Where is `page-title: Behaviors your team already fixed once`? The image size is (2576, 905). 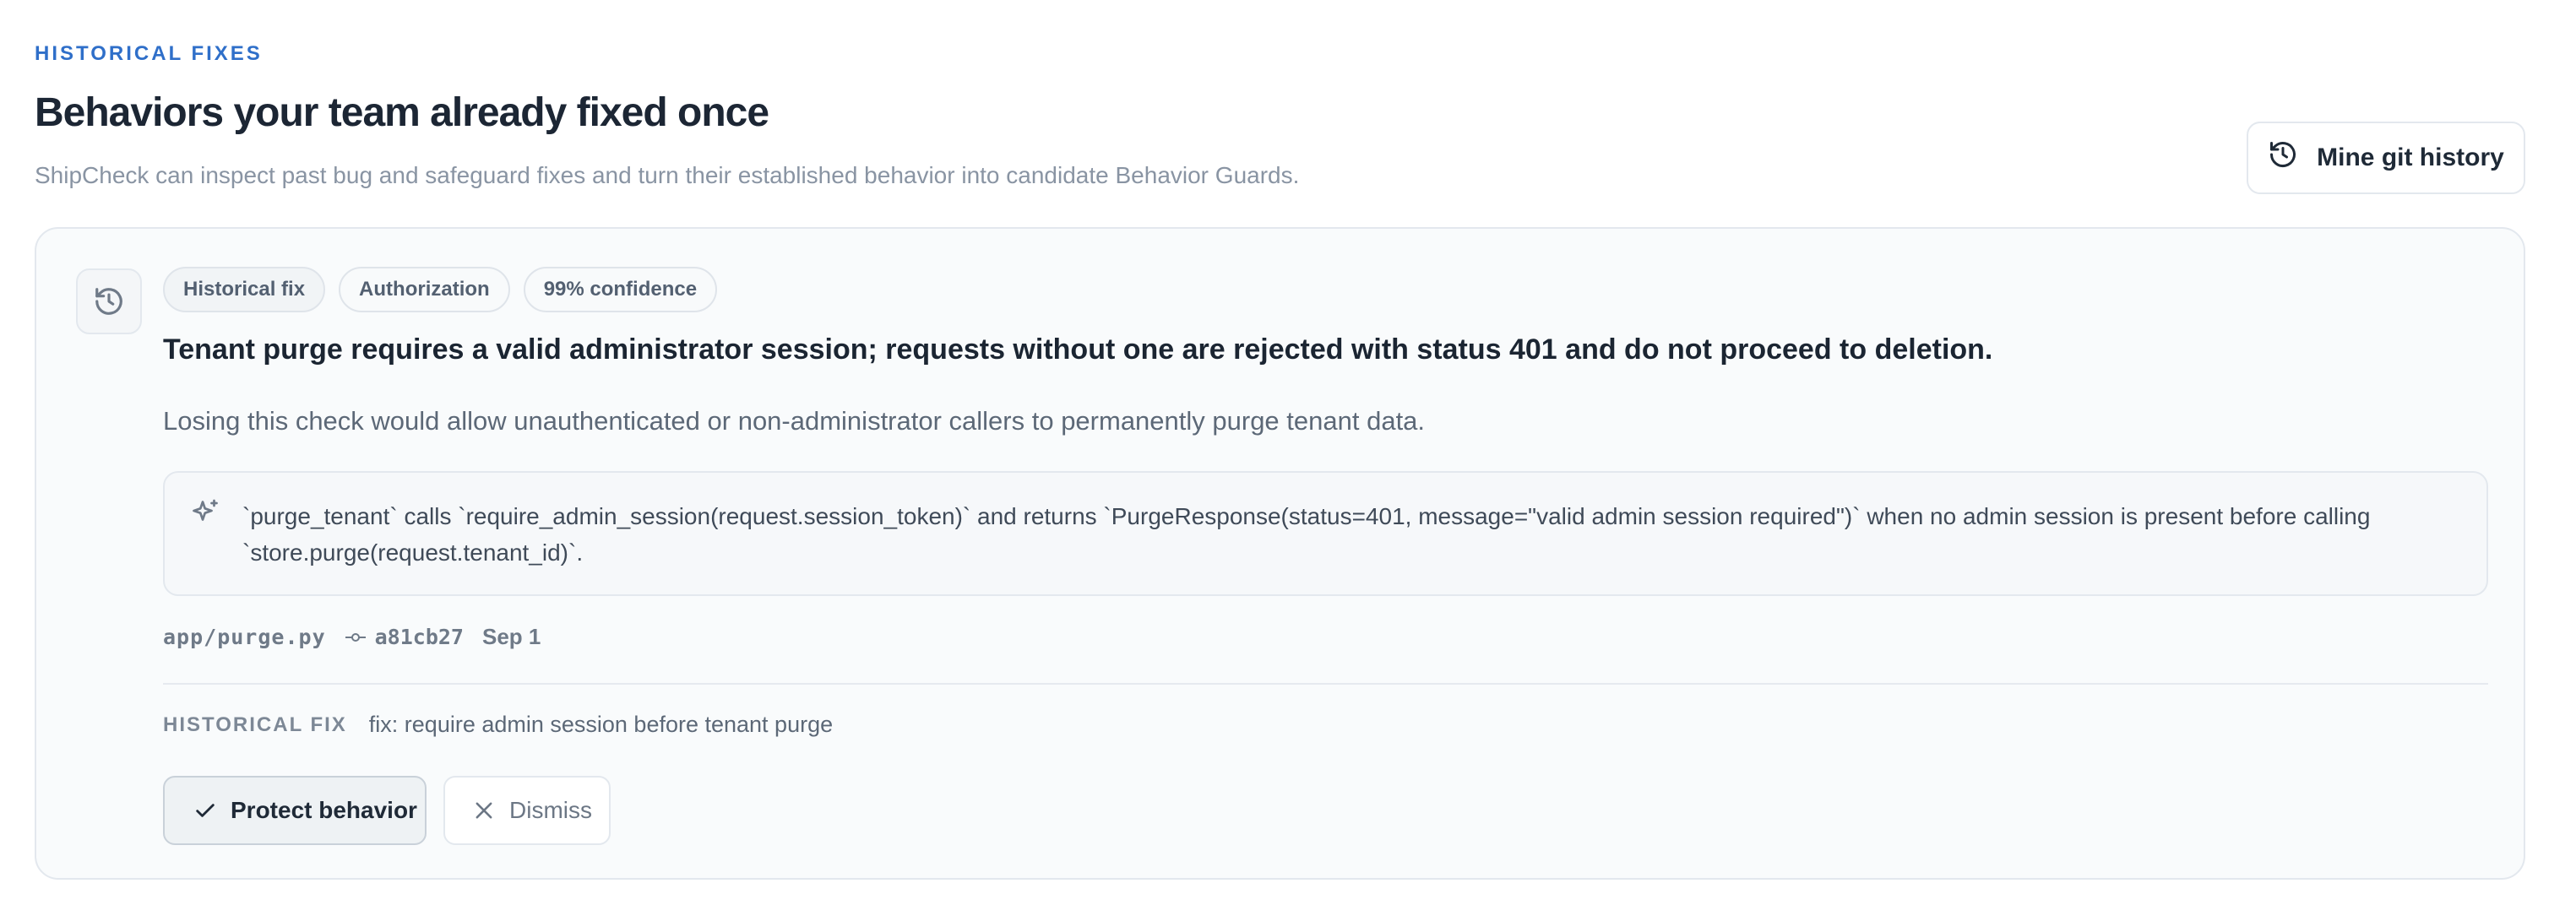 page-title: Behaviors your team already fixed once is located at coordinates (402, 112).